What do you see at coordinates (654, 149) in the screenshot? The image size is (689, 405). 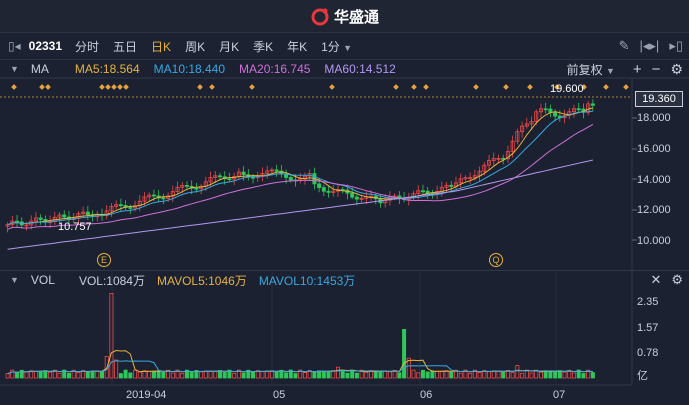 I see `price-tick-16: 16.000` at bounding box center [654, 149].